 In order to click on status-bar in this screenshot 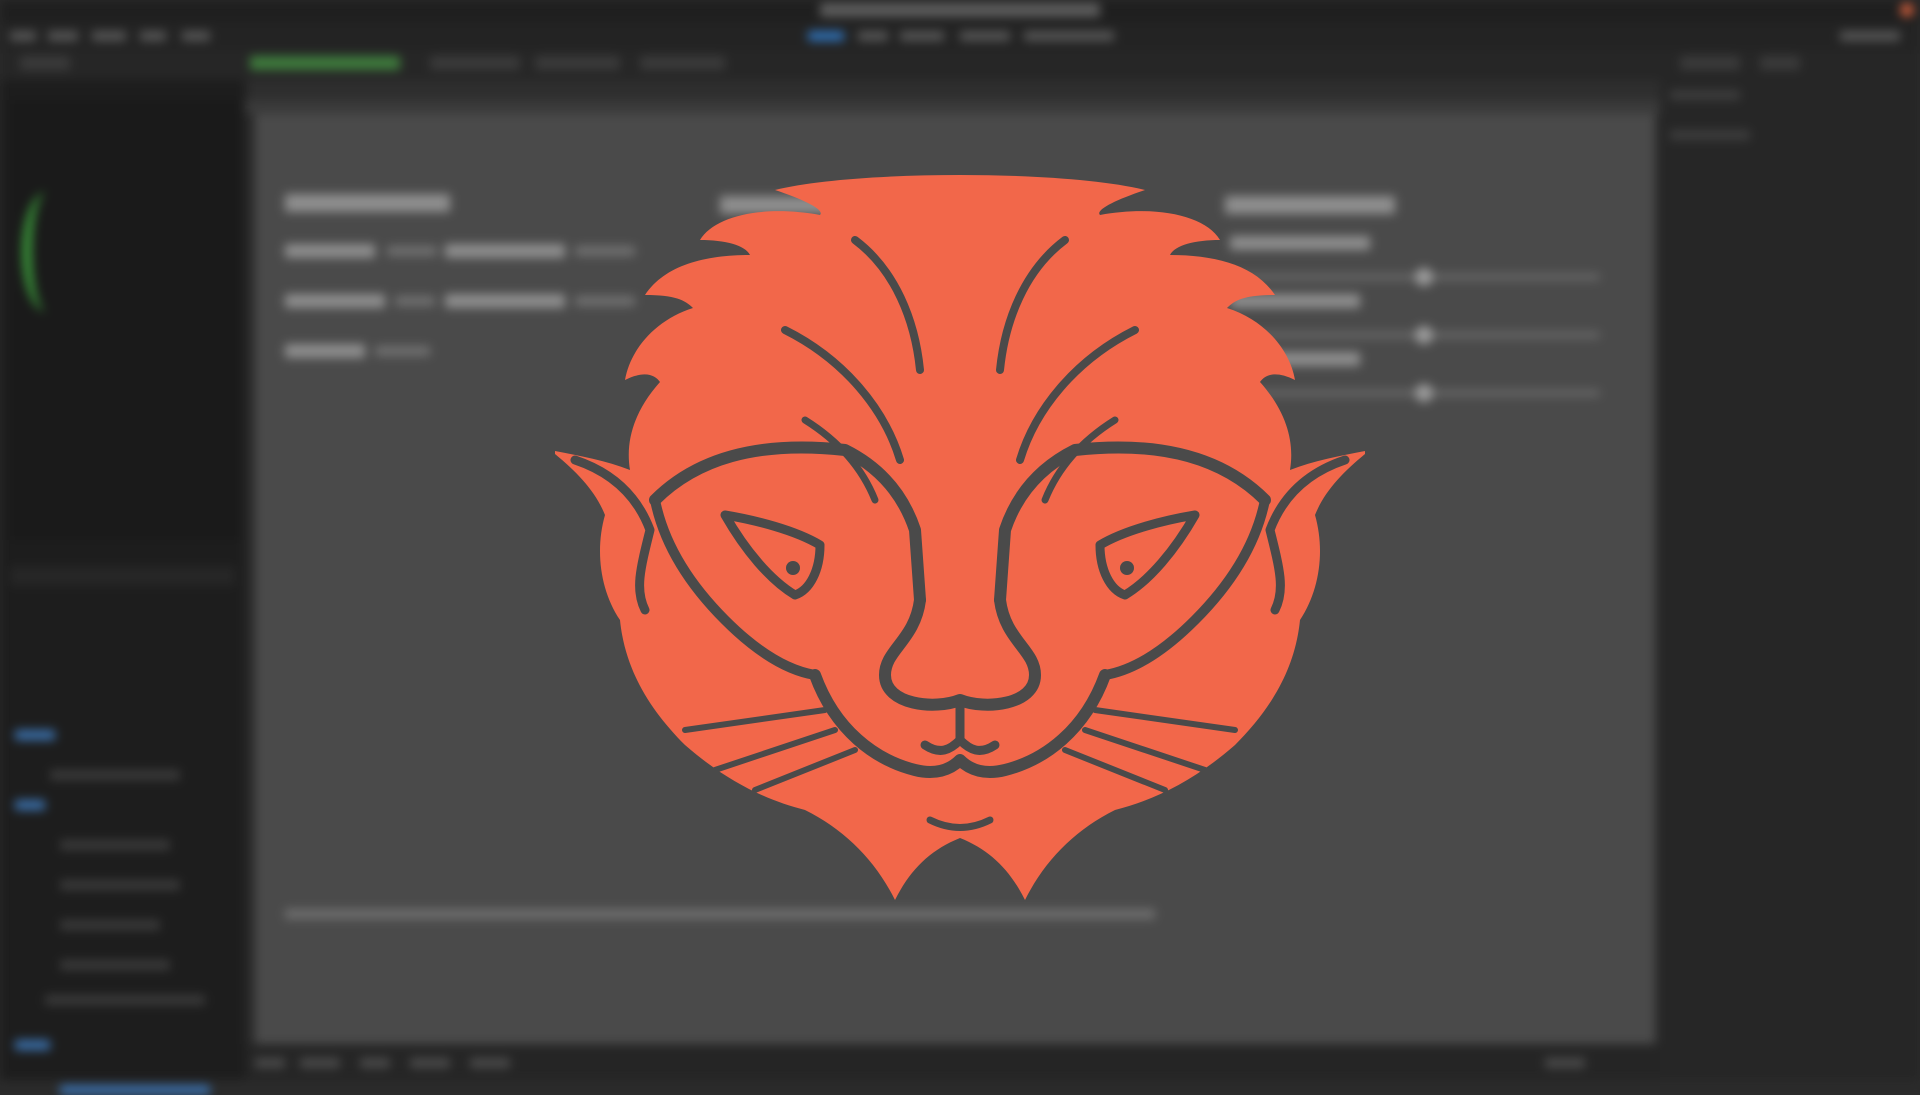, I will do `click(952, 1062)`.